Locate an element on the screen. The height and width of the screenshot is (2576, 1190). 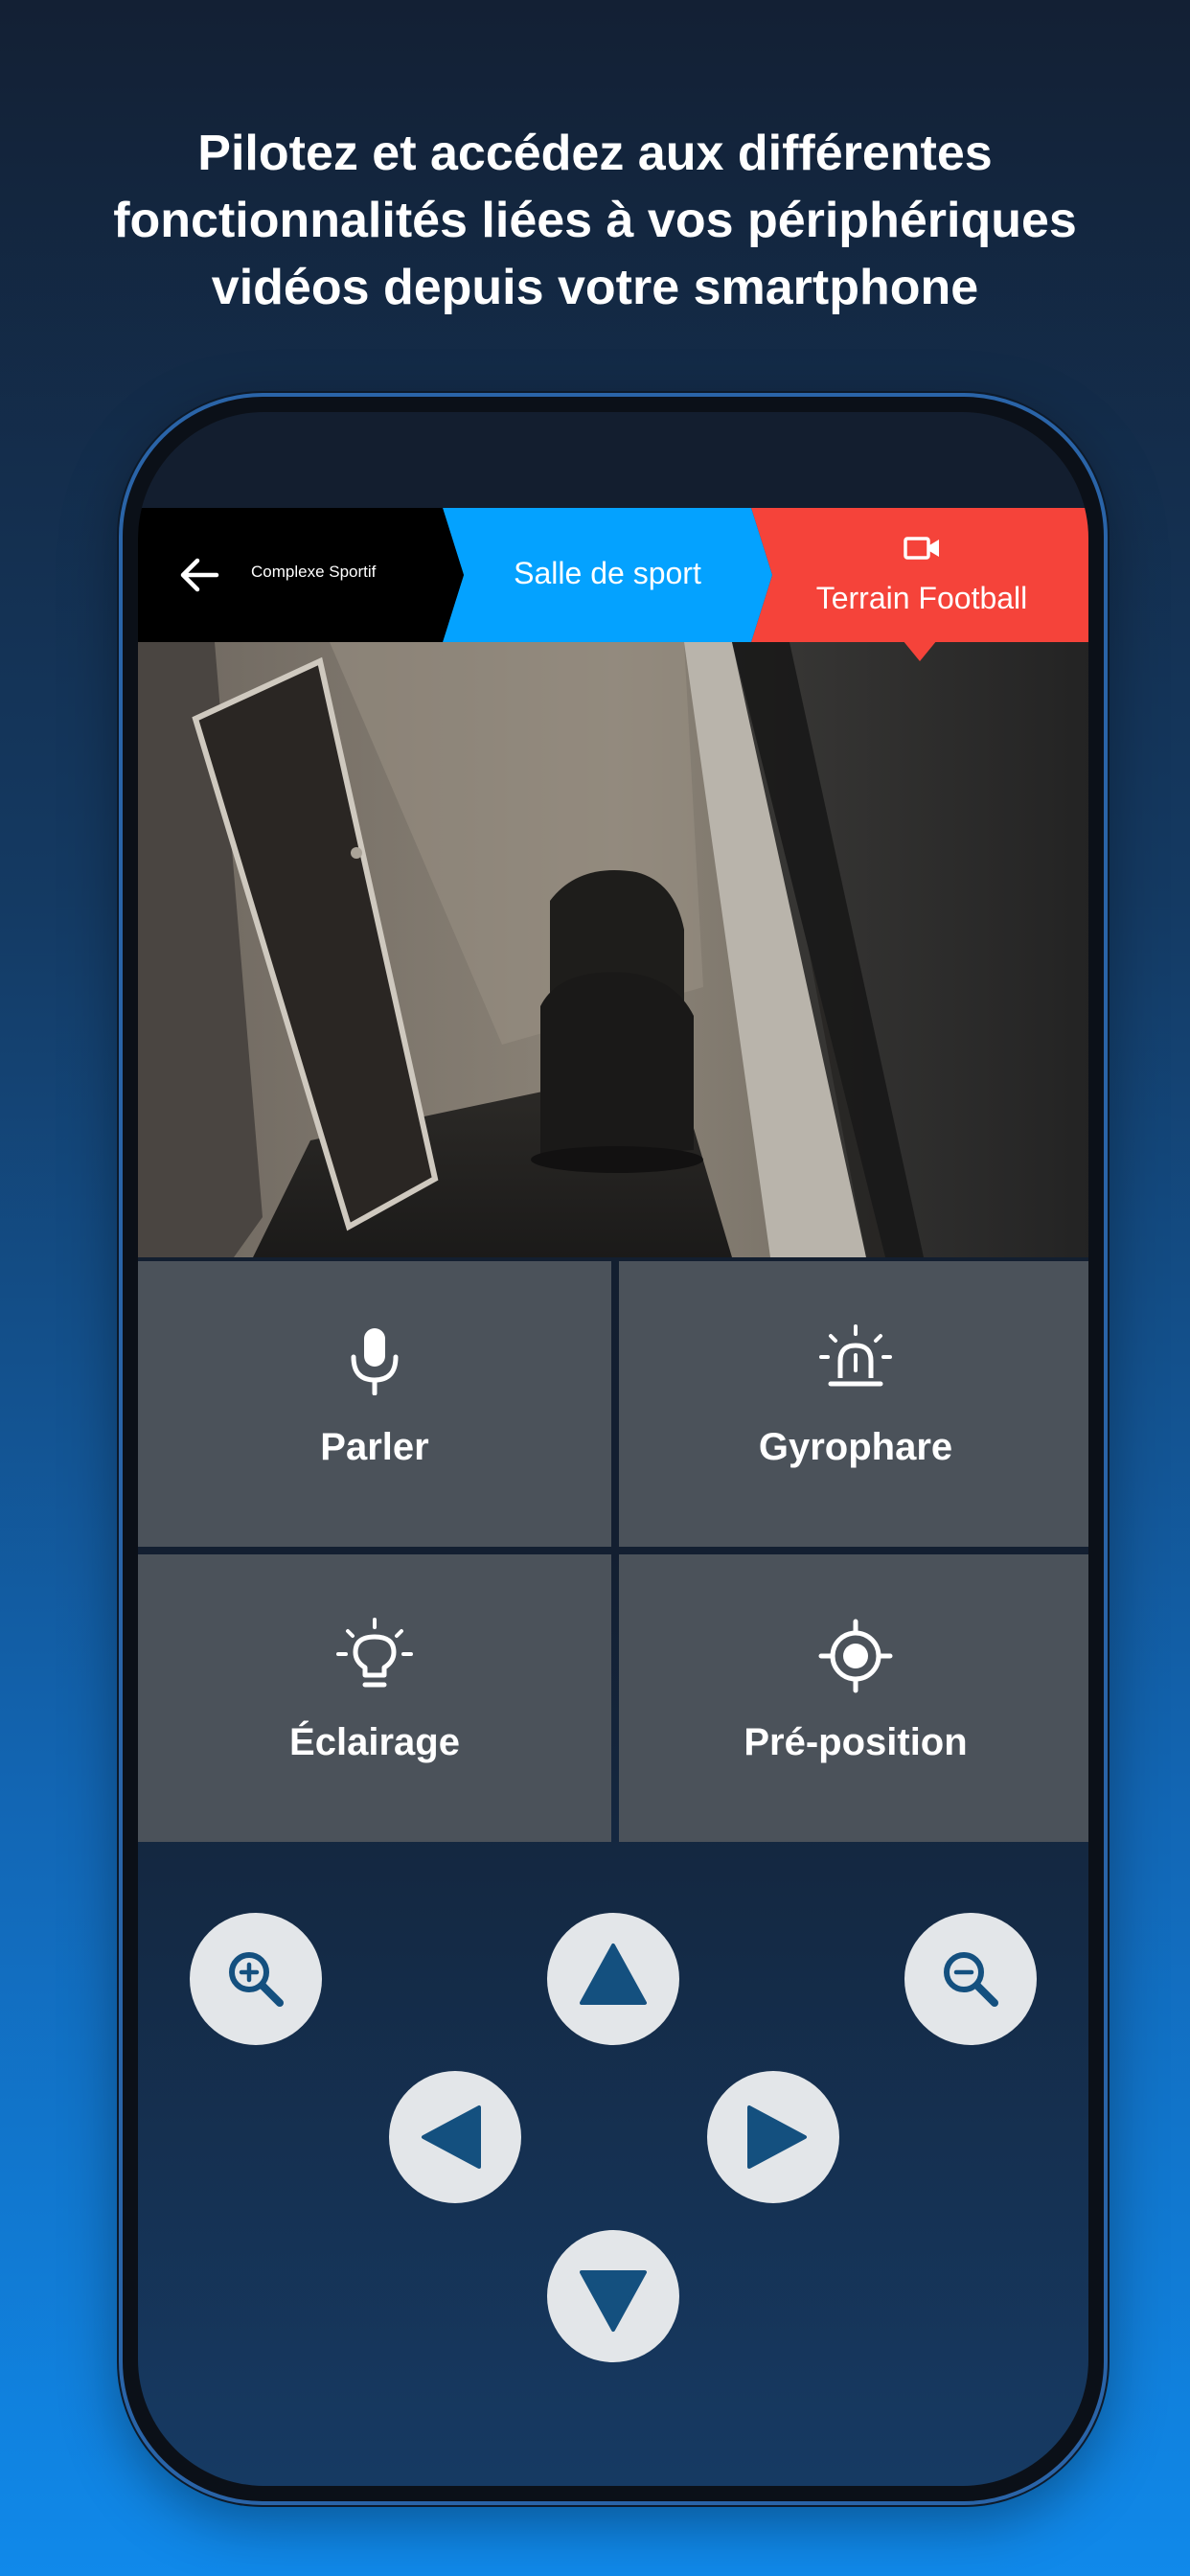
headline-line-1: Pilotez et accédez aux différentes is located at coordinates (595, 153).